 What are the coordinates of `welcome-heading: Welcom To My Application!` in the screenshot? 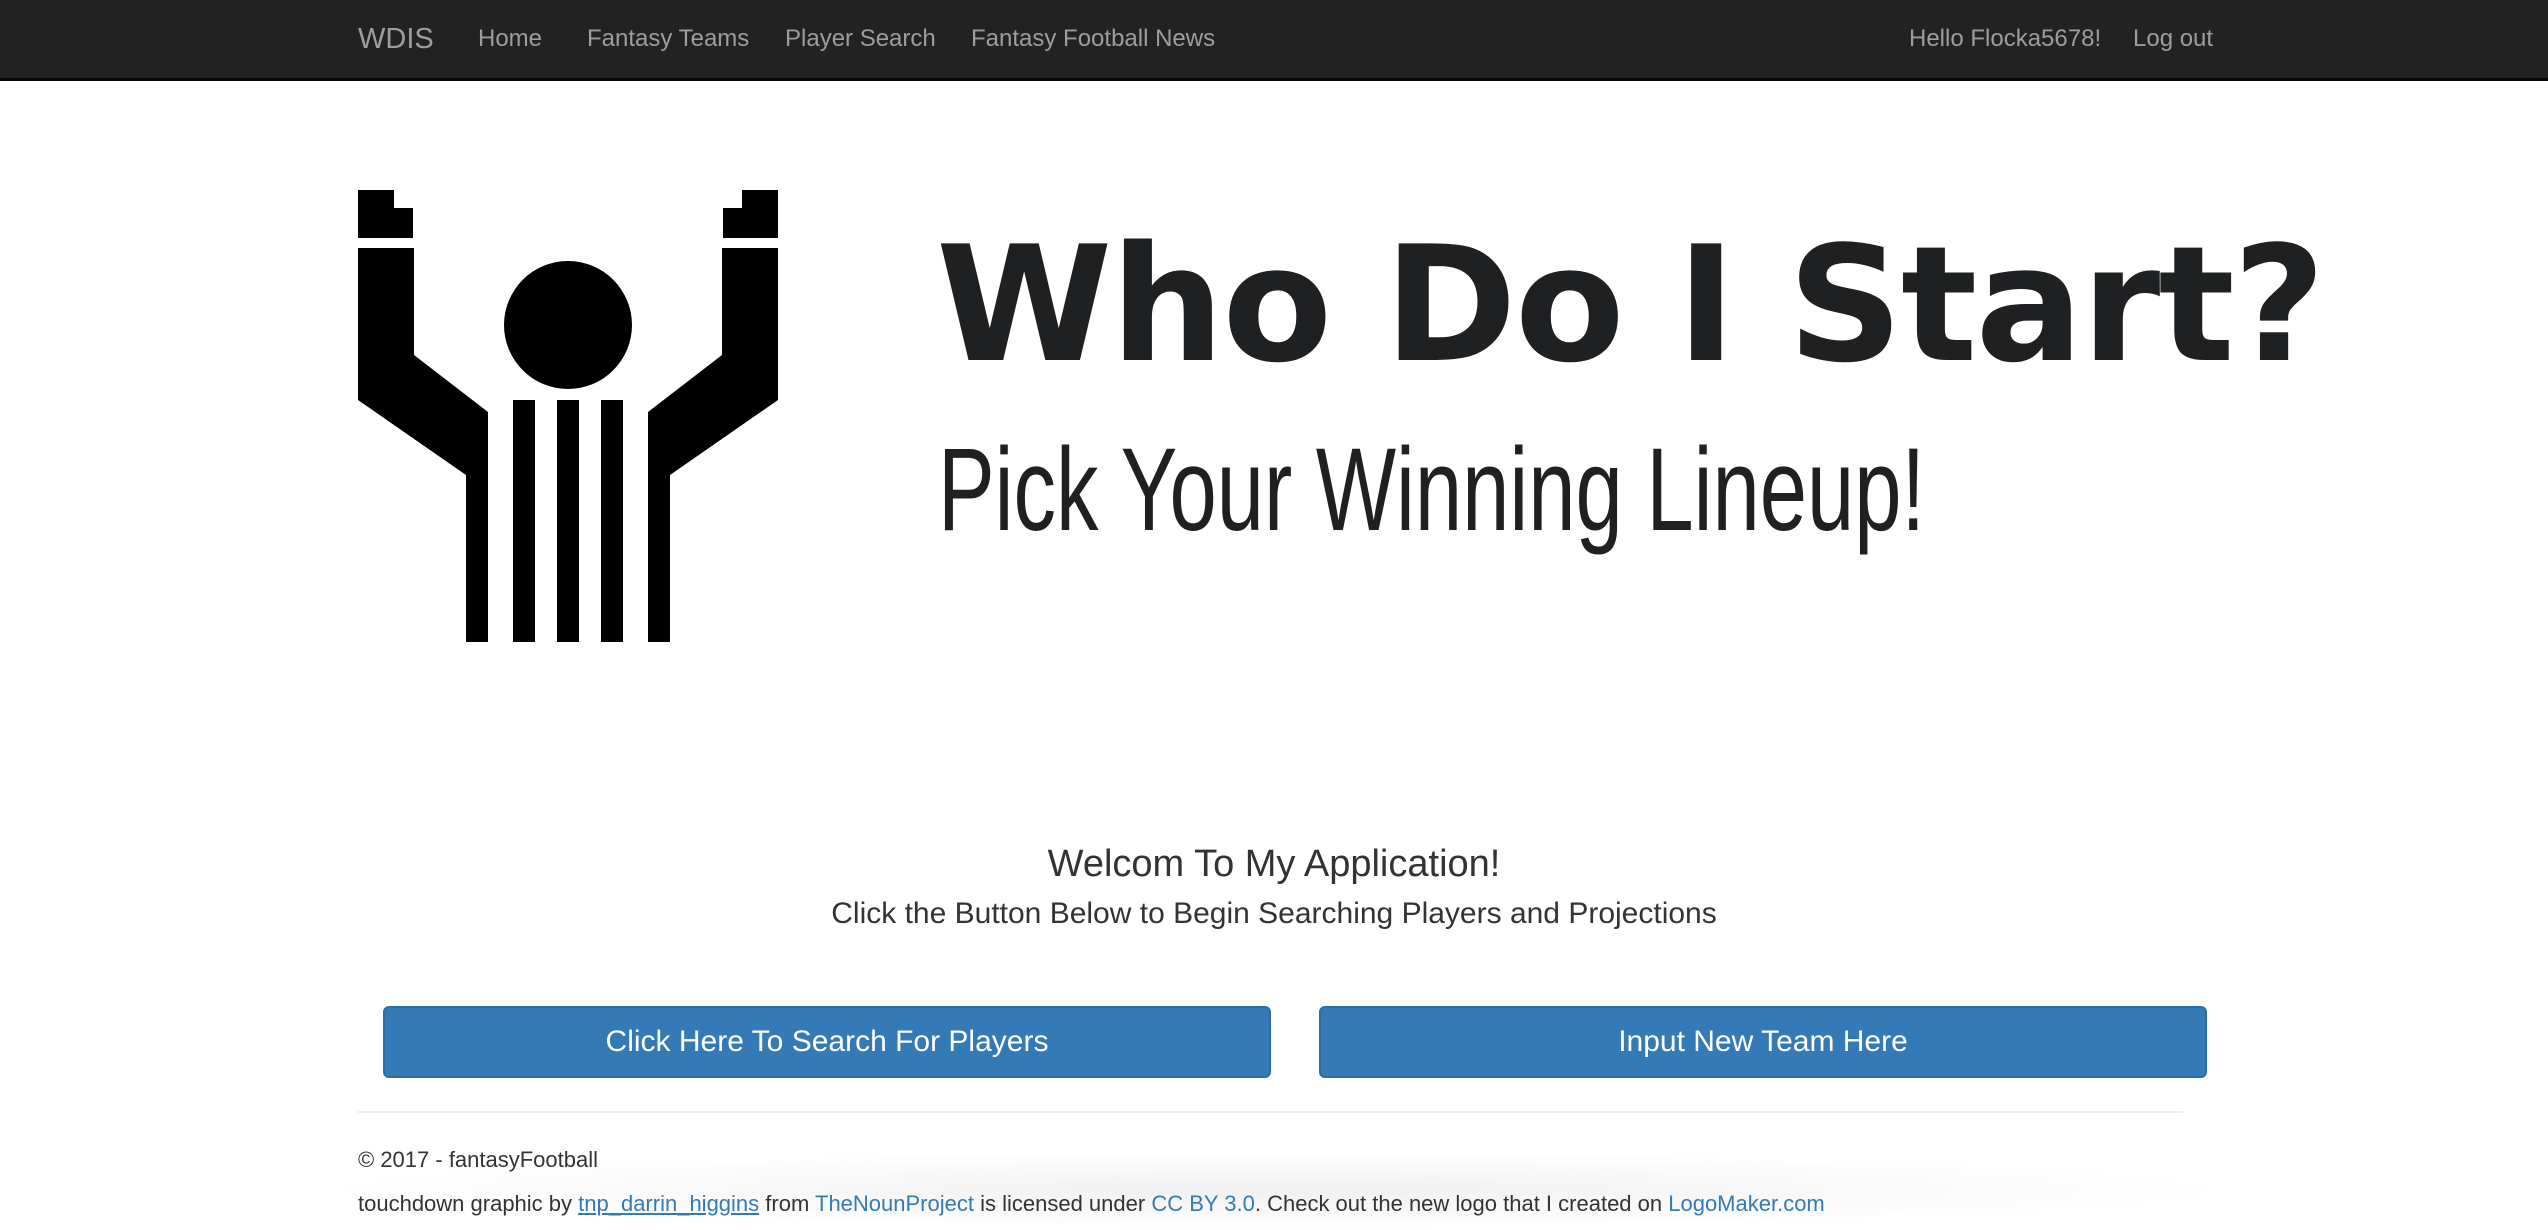 It's located at (1274, 864).